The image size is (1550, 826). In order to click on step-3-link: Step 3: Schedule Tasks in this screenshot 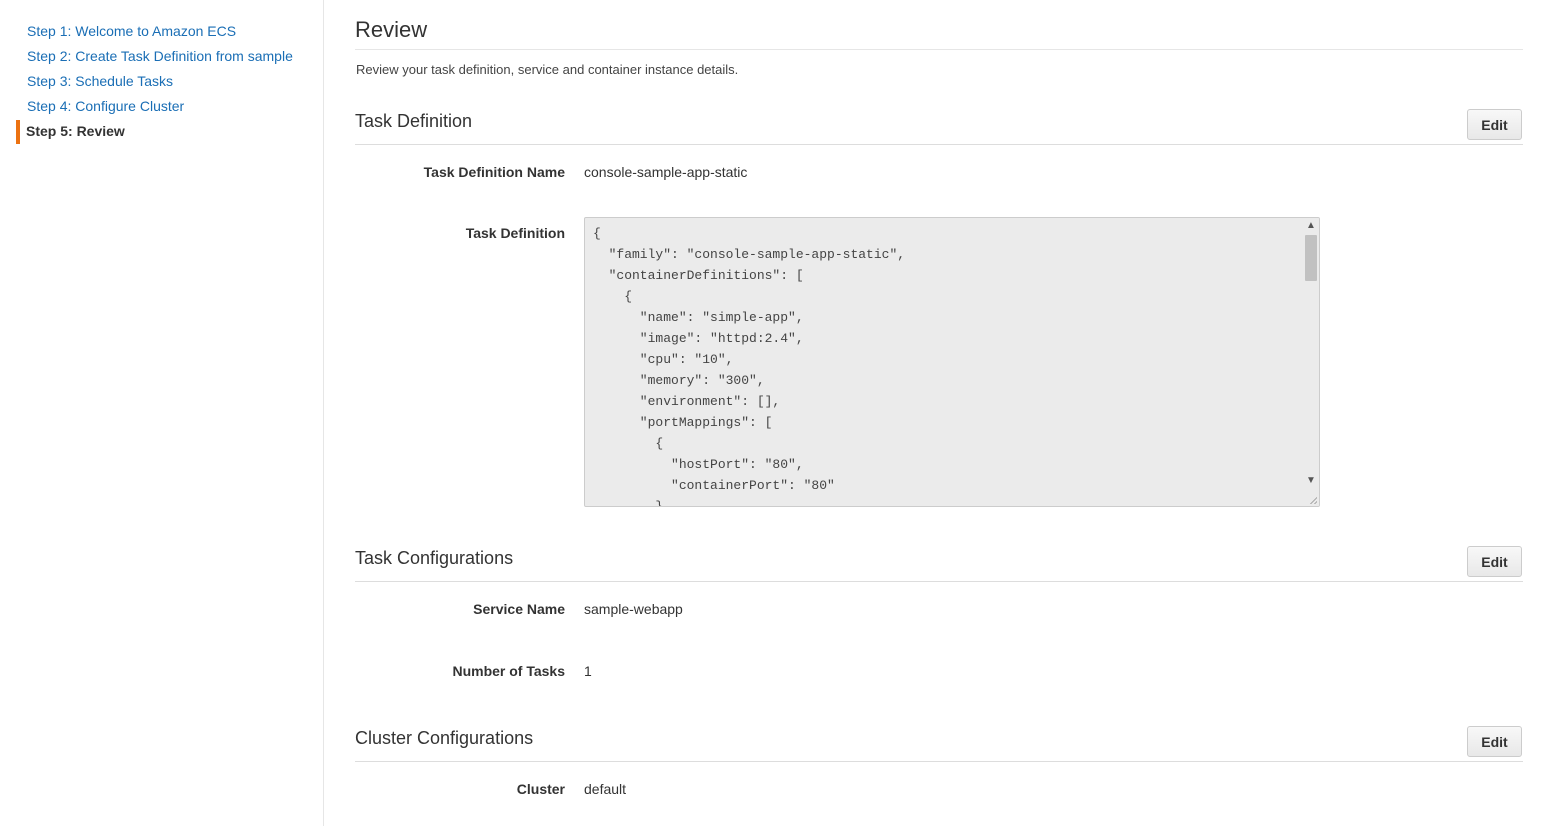, I will do `click(100, 81)`.